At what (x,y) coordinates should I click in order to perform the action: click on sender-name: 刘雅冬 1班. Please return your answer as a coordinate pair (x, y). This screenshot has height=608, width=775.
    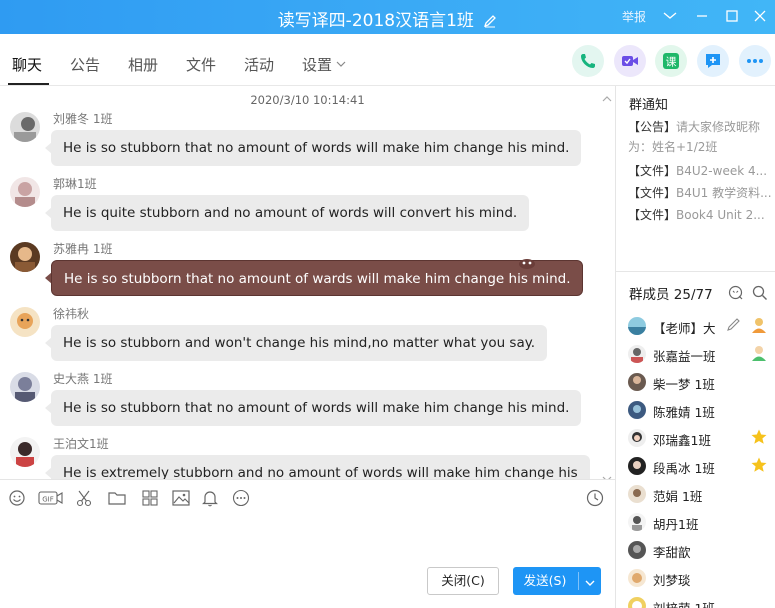
    Looking at the image, I should click on (82, 118).